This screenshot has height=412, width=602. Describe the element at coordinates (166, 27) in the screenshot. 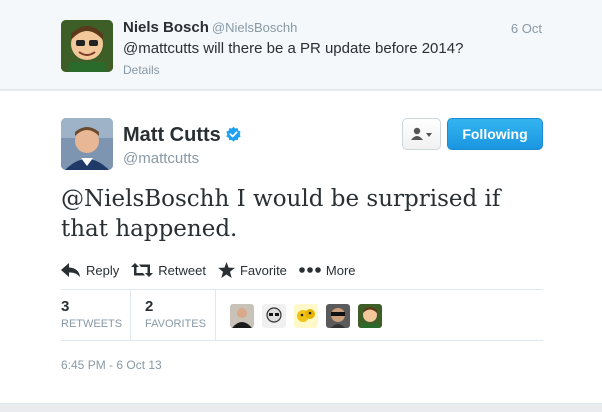

I see `reply-author-name: Niels Bosch` at that location.